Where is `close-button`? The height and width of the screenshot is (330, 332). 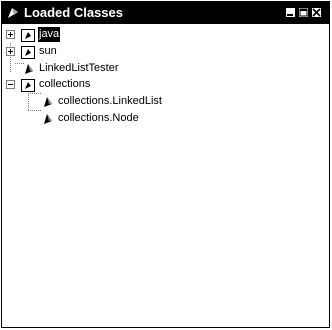 close-button is located at coordinates (316, 12).